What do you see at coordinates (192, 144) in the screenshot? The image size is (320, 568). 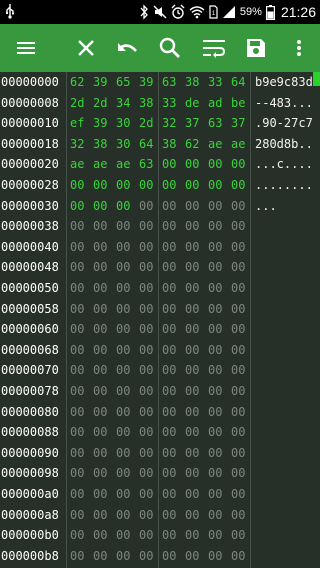 I see `hex-byte: 62` at bounding box center [192, 144].